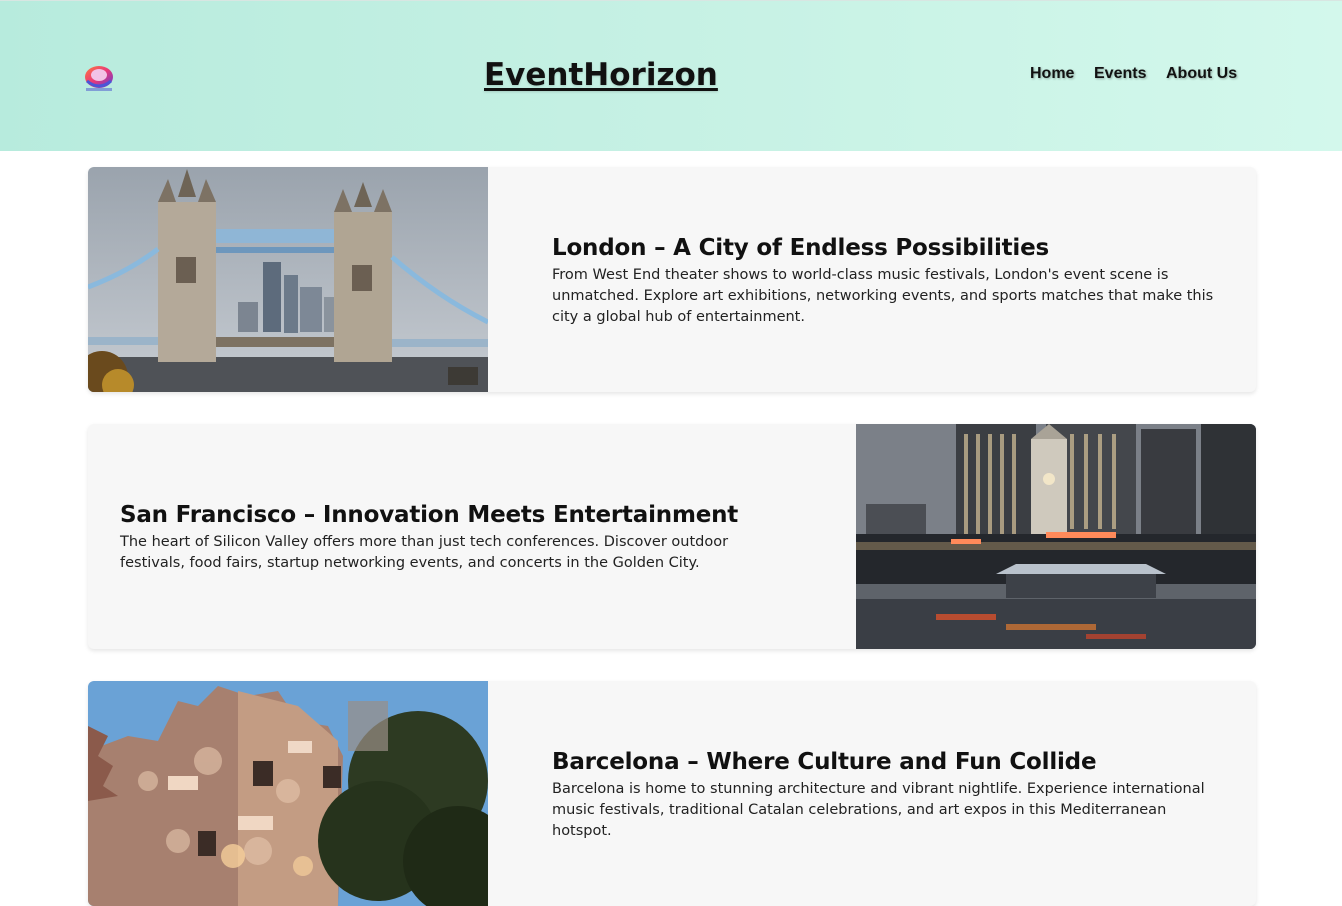 The image size is (1342, 906). Describe the element at coordinates (1052, 74) in the screenshot. I see `nav-home-link: Home` at that location.